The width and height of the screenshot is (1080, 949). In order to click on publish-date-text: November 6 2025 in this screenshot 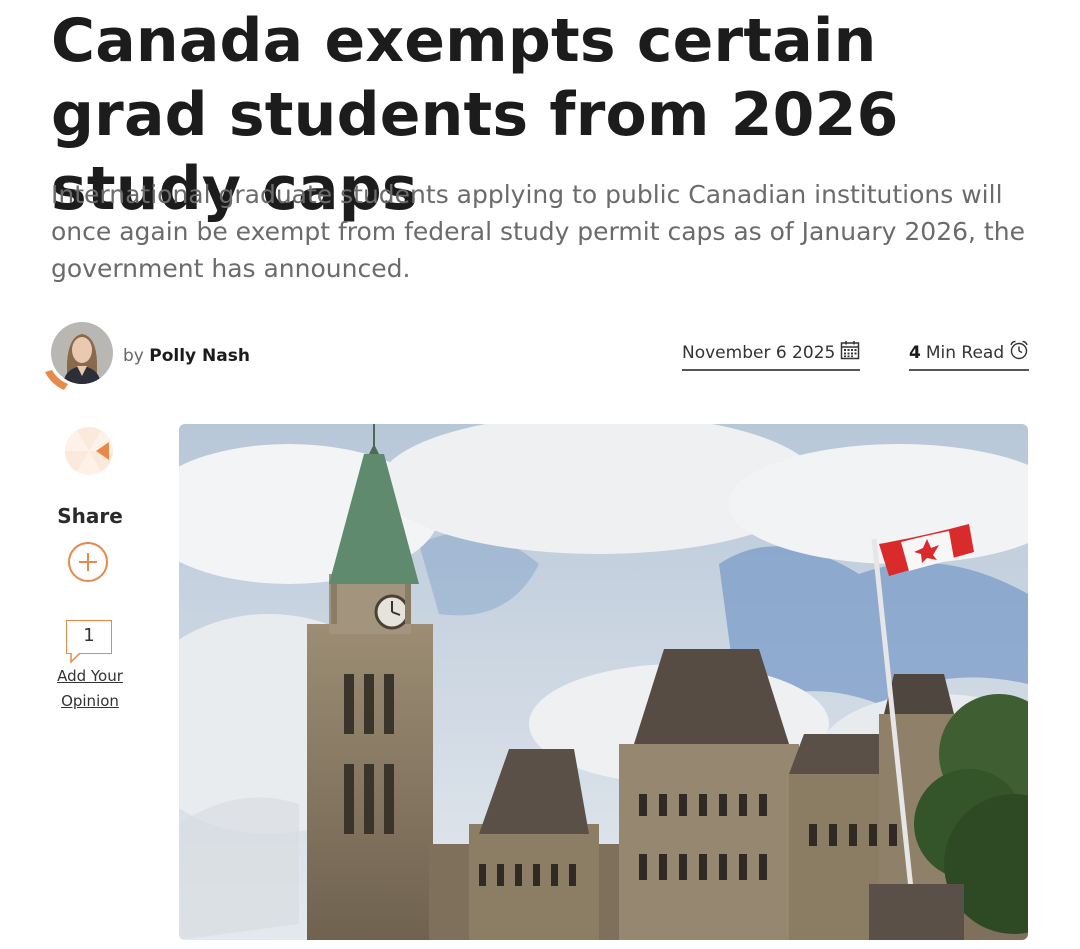, I will do `click(759, 352)`.